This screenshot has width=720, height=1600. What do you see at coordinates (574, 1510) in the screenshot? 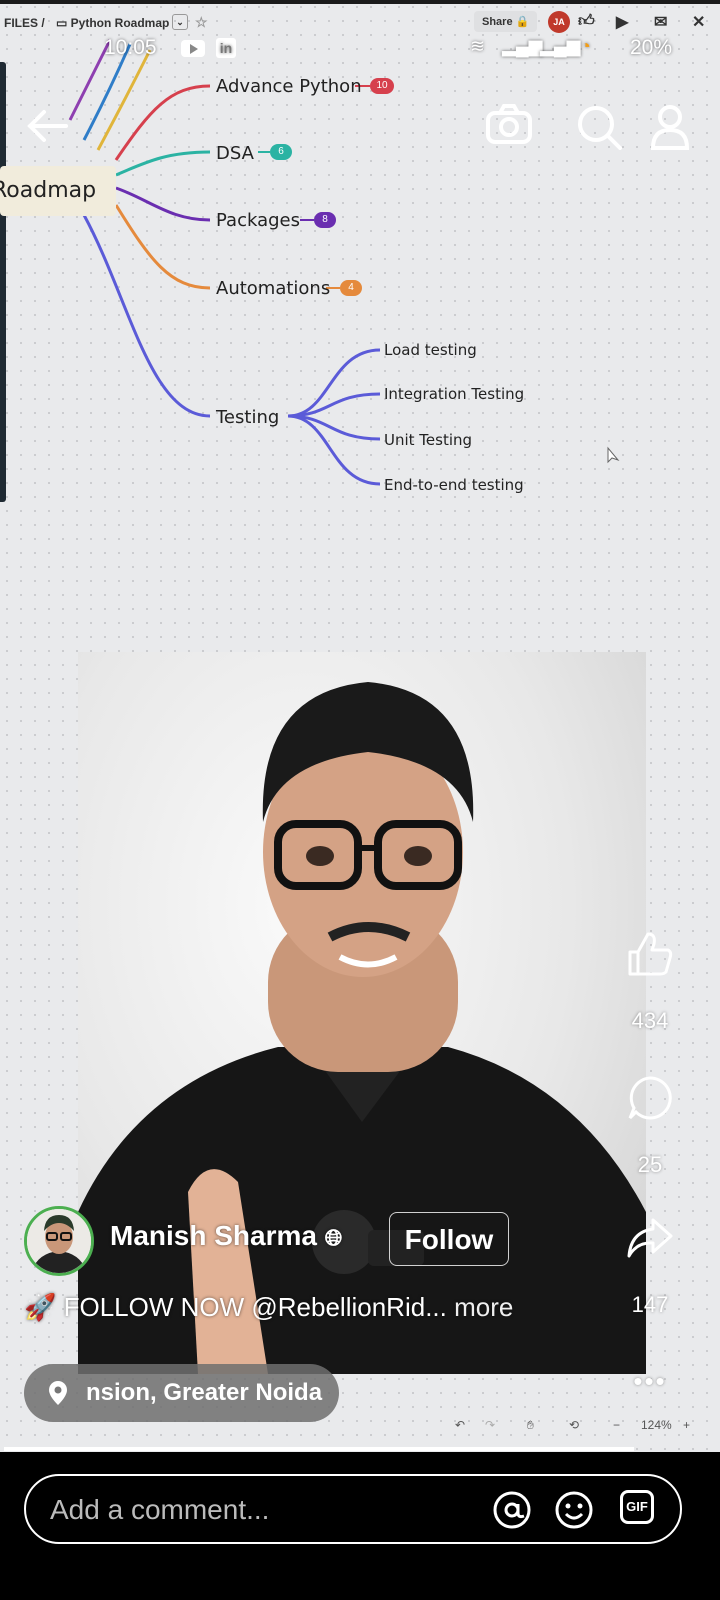
I see `emoji-icon` at bounding box center [574, 1510].